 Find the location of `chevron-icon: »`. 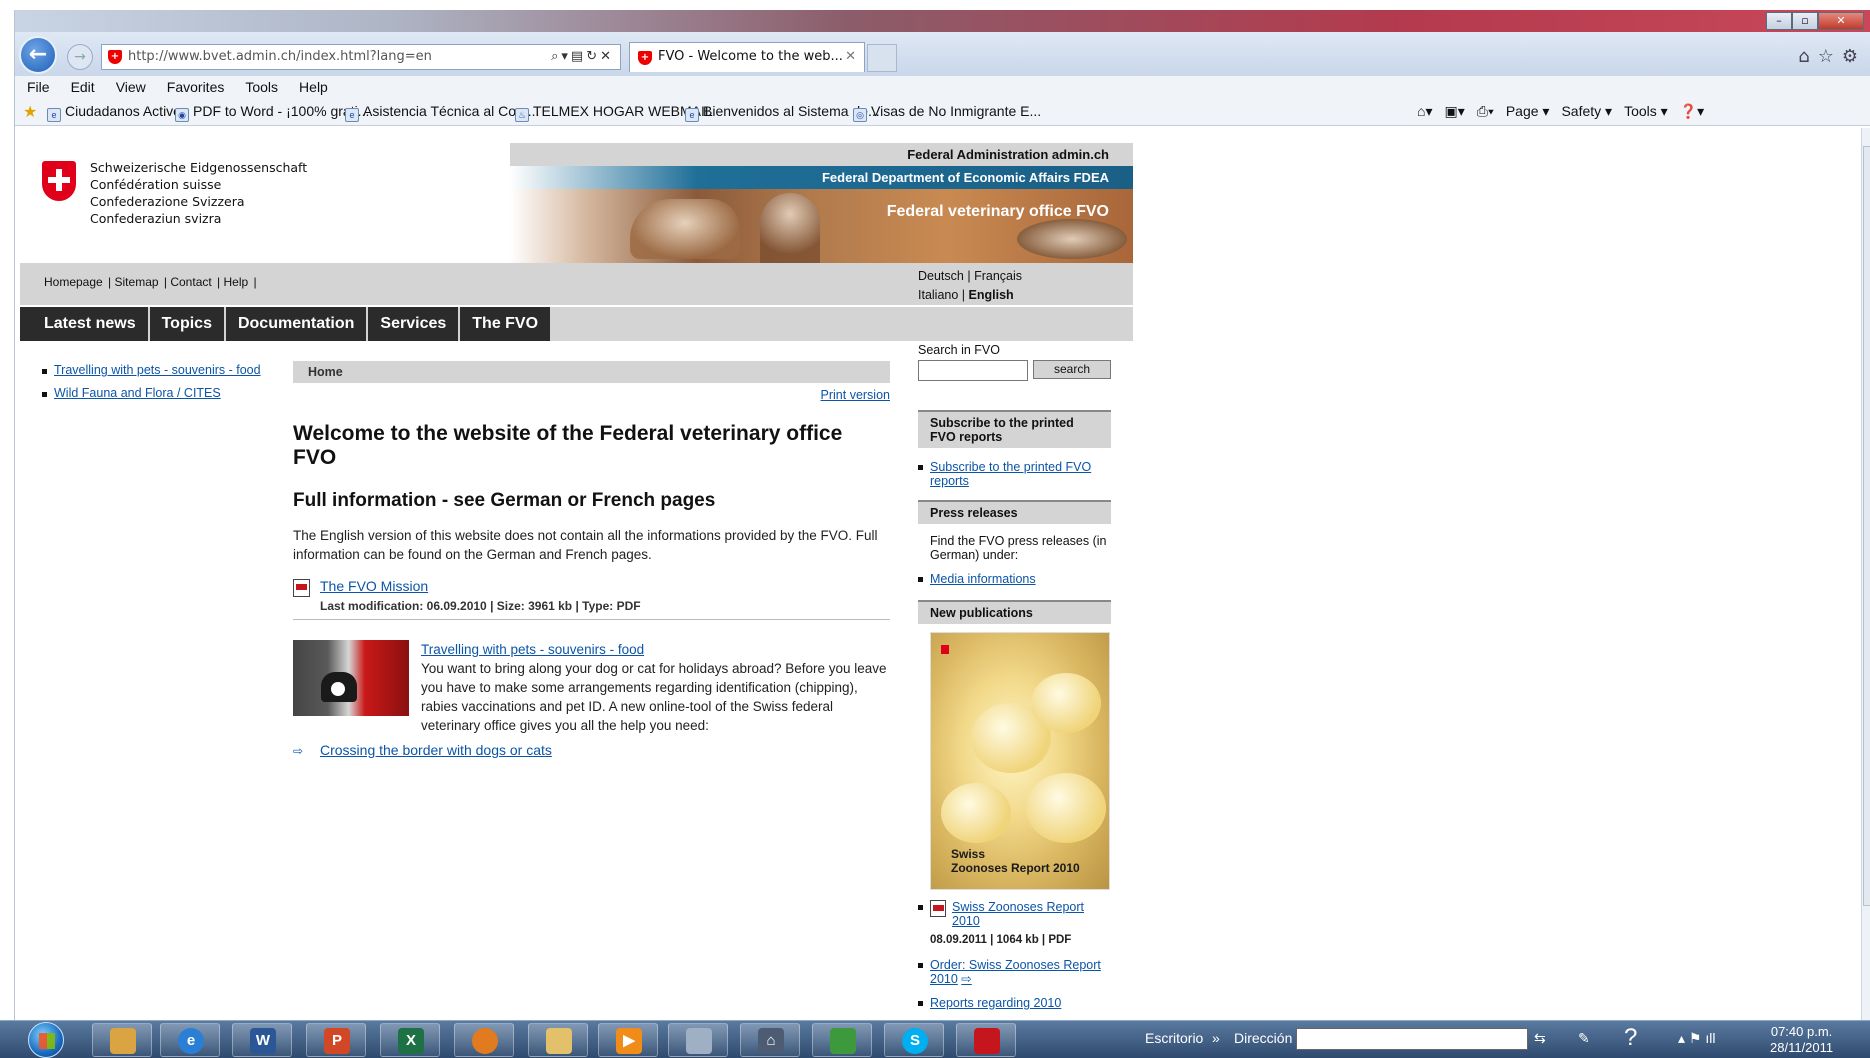

chevron-icon: » is located at coordinates (1216, 1038).